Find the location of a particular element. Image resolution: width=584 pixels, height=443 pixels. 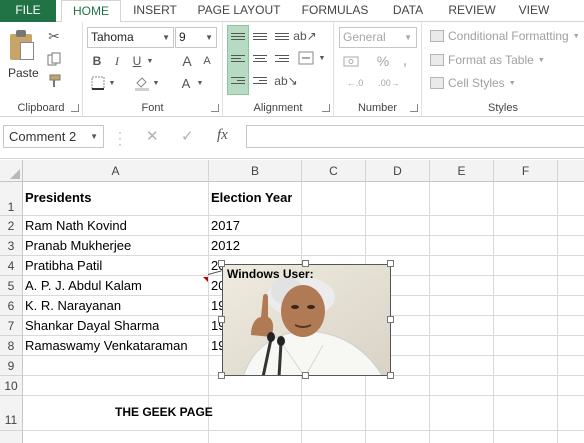

tab-data: DATA is located at coordinates (408, 11).